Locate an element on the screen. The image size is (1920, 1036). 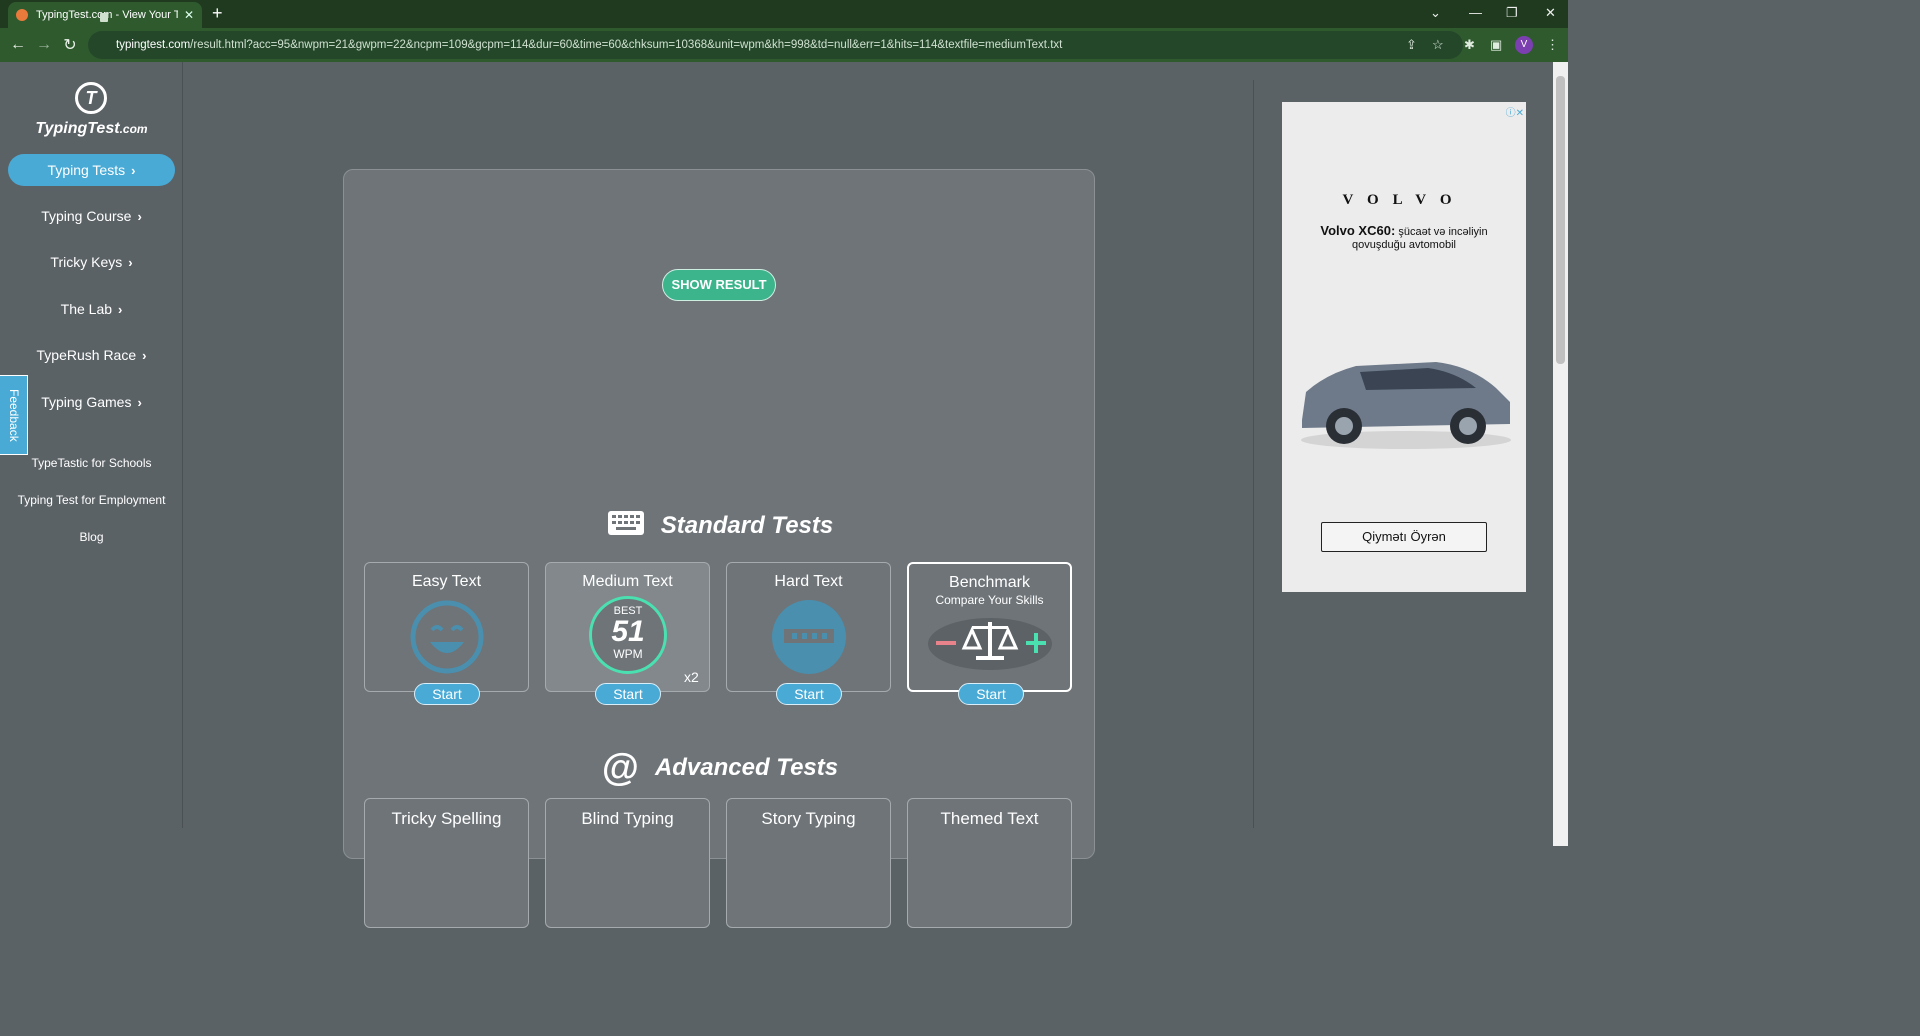
sidebar-item-typerush-race: TypeRush Race › is located at coordinates (91, 355).